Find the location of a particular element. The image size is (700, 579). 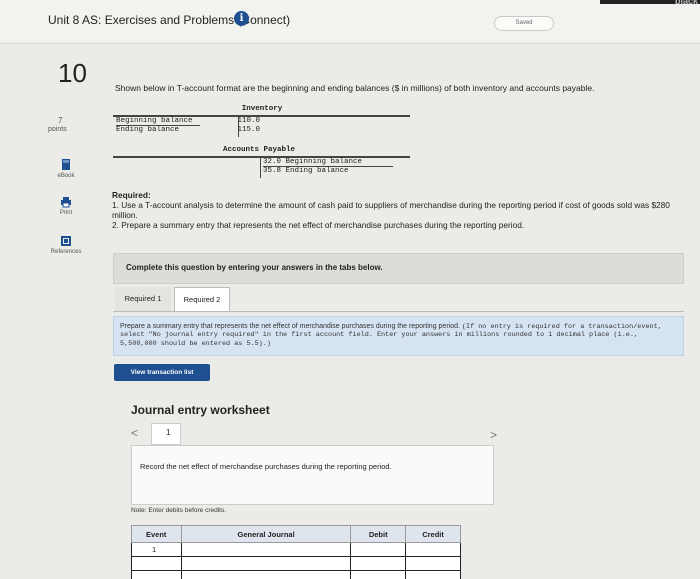

worksheet-title: Journal entry worksheet is located at coordinates (200, 410).